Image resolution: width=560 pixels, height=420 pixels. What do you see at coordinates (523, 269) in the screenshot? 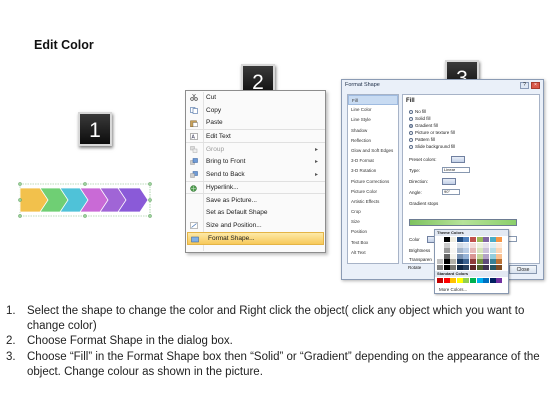
I see `close-button: Close` at bounding box center [523, 269].